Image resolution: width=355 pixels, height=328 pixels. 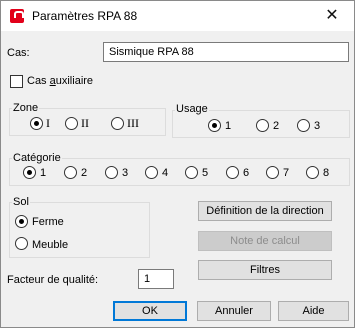 What do you see at coordinates (43, 173) in the screenshot?
I see `categorie-option-1: 1` at bounding box center [43, 173].